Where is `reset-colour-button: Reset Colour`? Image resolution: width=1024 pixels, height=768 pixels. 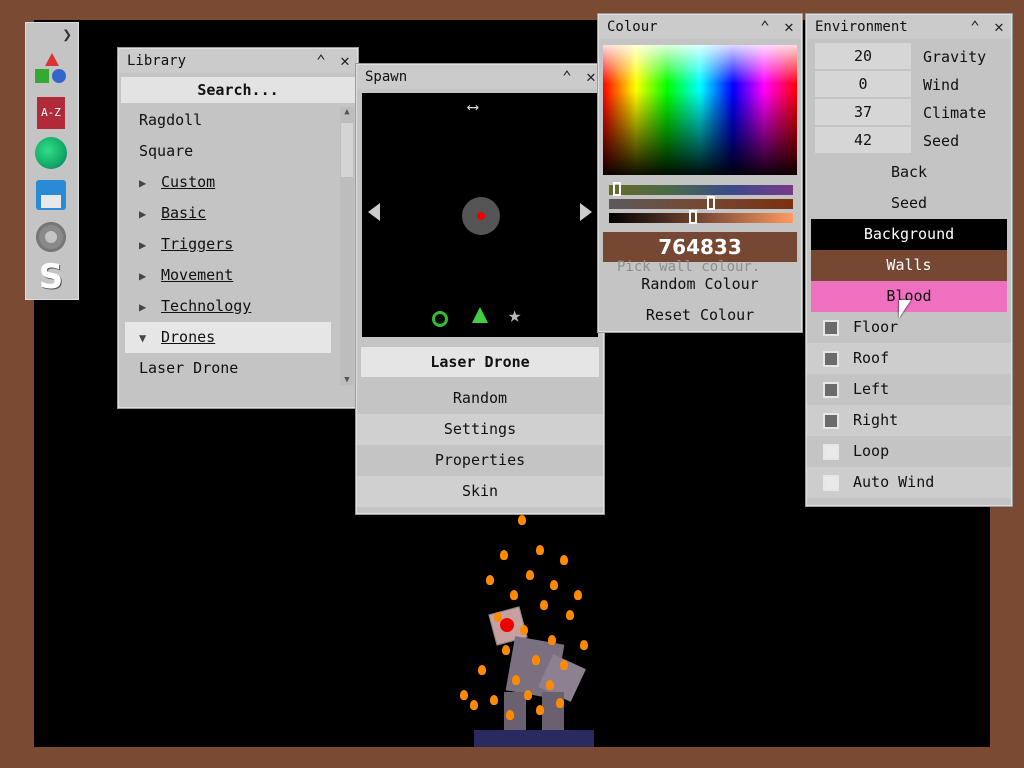
reset-colour-button: Reset Colour is located at coordinates (700, 315).